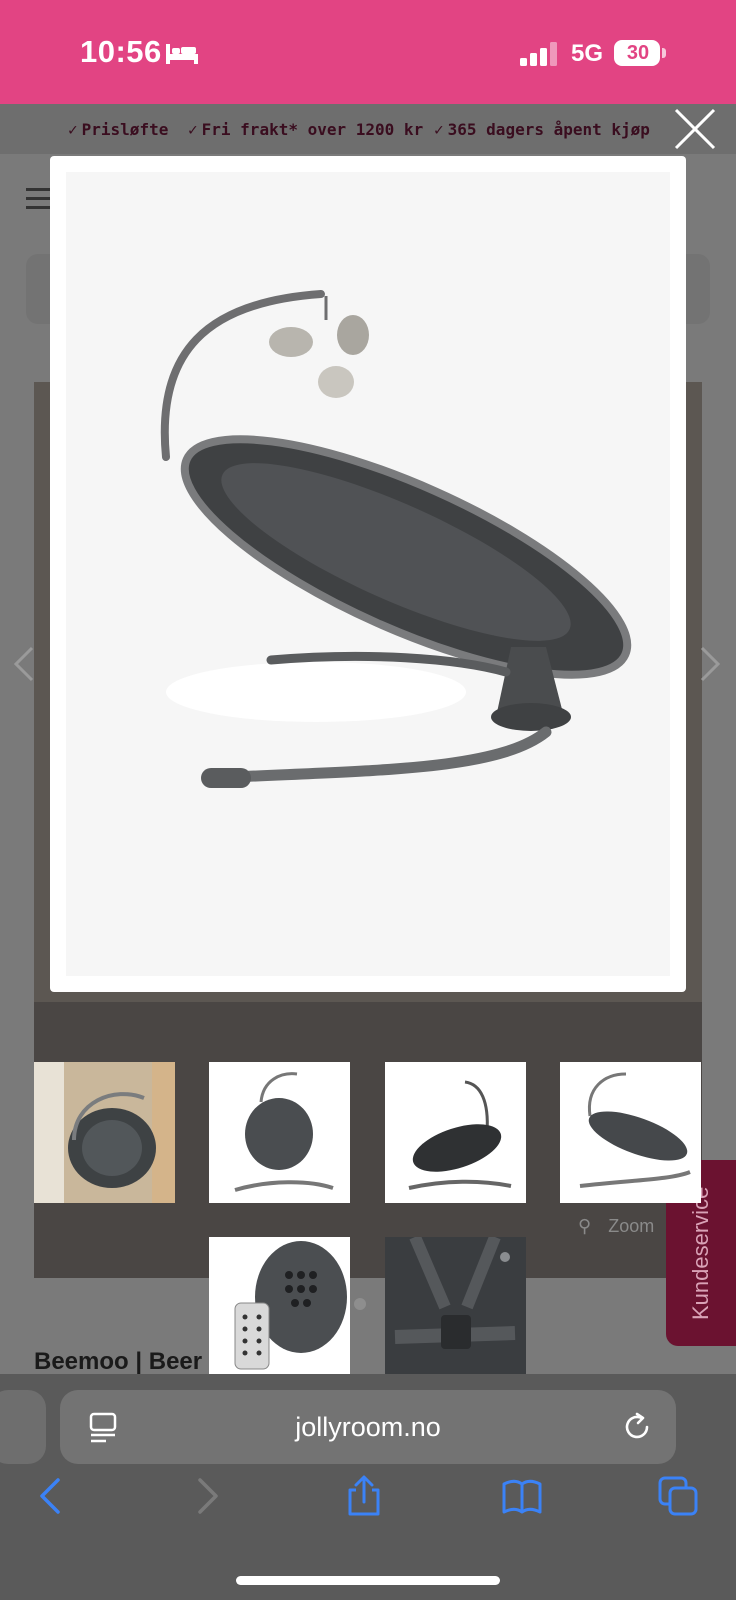 This screenshot has height=1600, width=736. I want to click on back-icon, so click(50, 1496).